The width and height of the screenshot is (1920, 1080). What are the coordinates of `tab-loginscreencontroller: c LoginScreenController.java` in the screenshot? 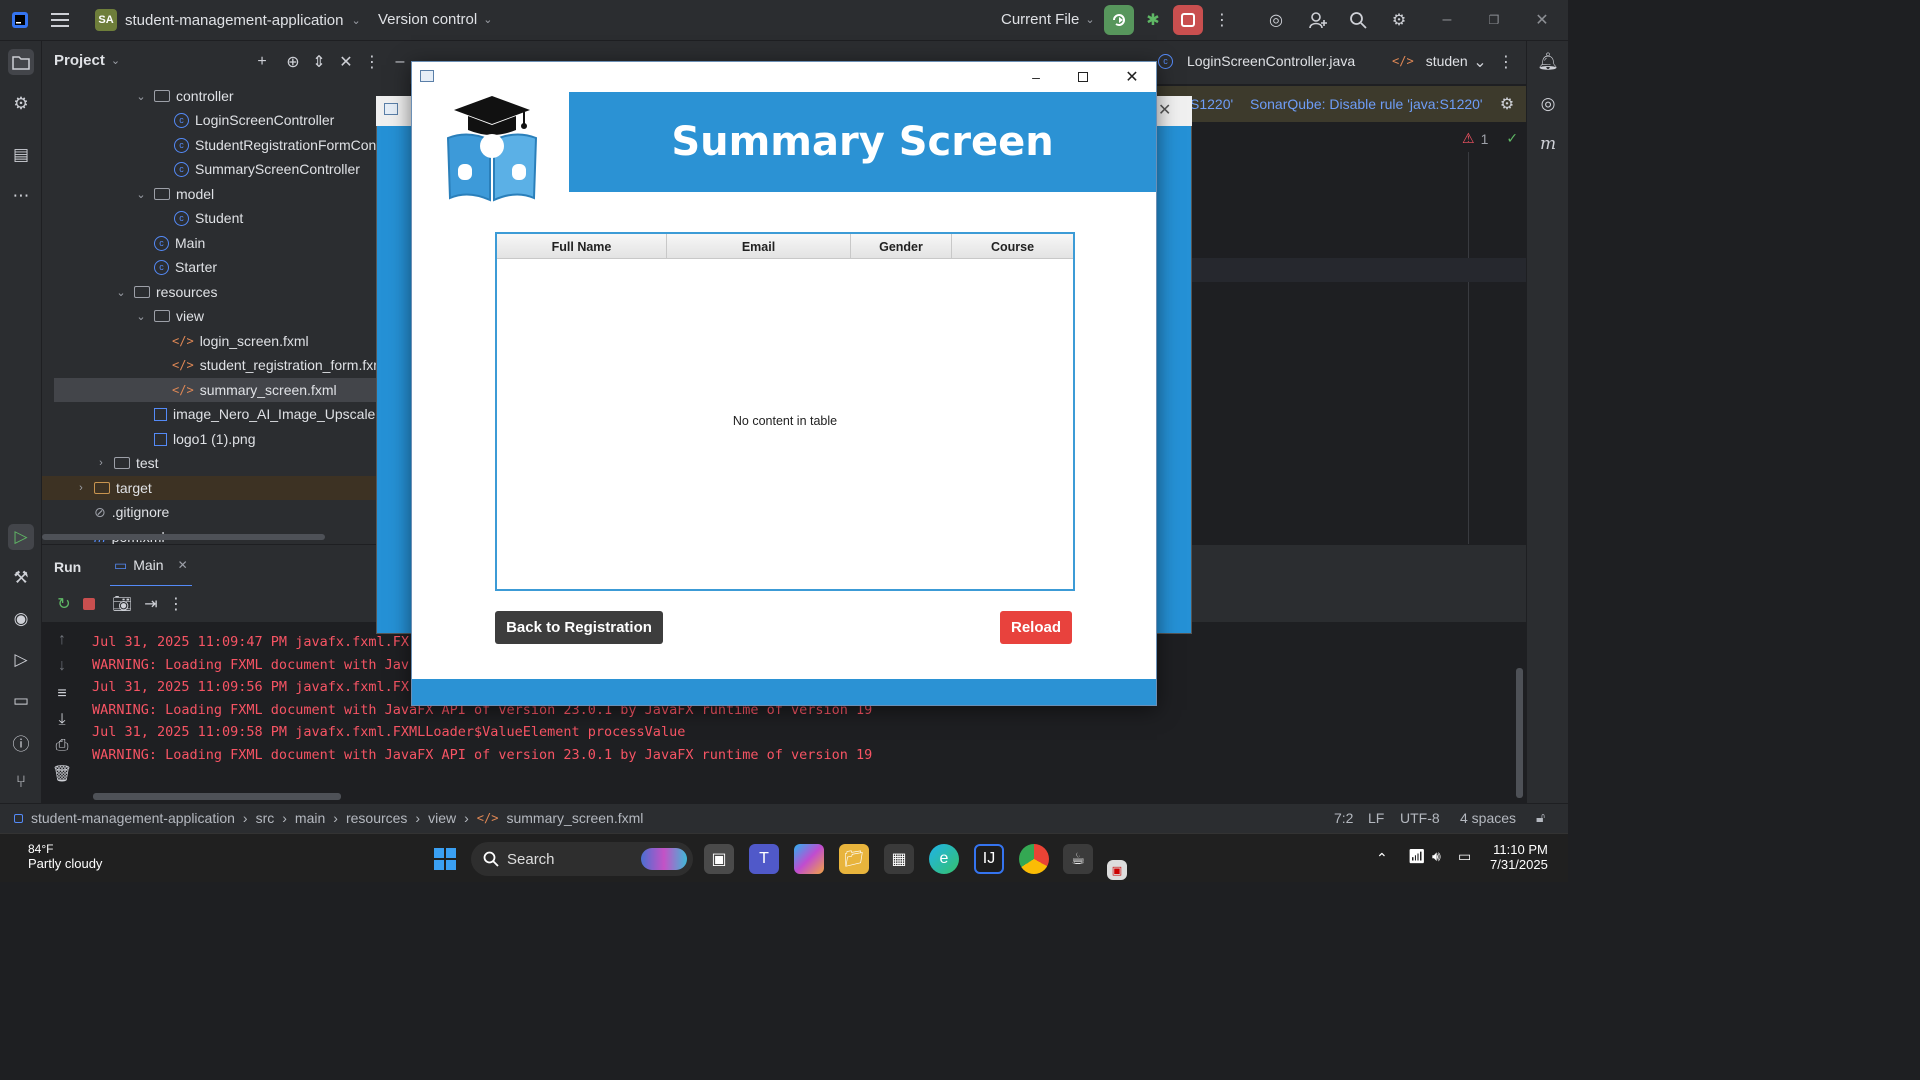 It's located at (1256, 61).